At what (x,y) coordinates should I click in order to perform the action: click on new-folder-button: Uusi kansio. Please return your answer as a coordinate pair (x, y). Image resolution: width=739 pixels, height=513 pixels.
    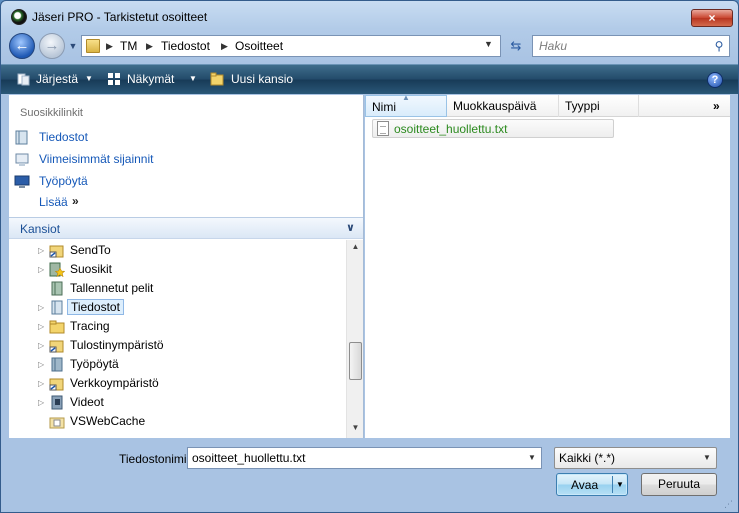
    Looking at the image, I should click on (262, 79).